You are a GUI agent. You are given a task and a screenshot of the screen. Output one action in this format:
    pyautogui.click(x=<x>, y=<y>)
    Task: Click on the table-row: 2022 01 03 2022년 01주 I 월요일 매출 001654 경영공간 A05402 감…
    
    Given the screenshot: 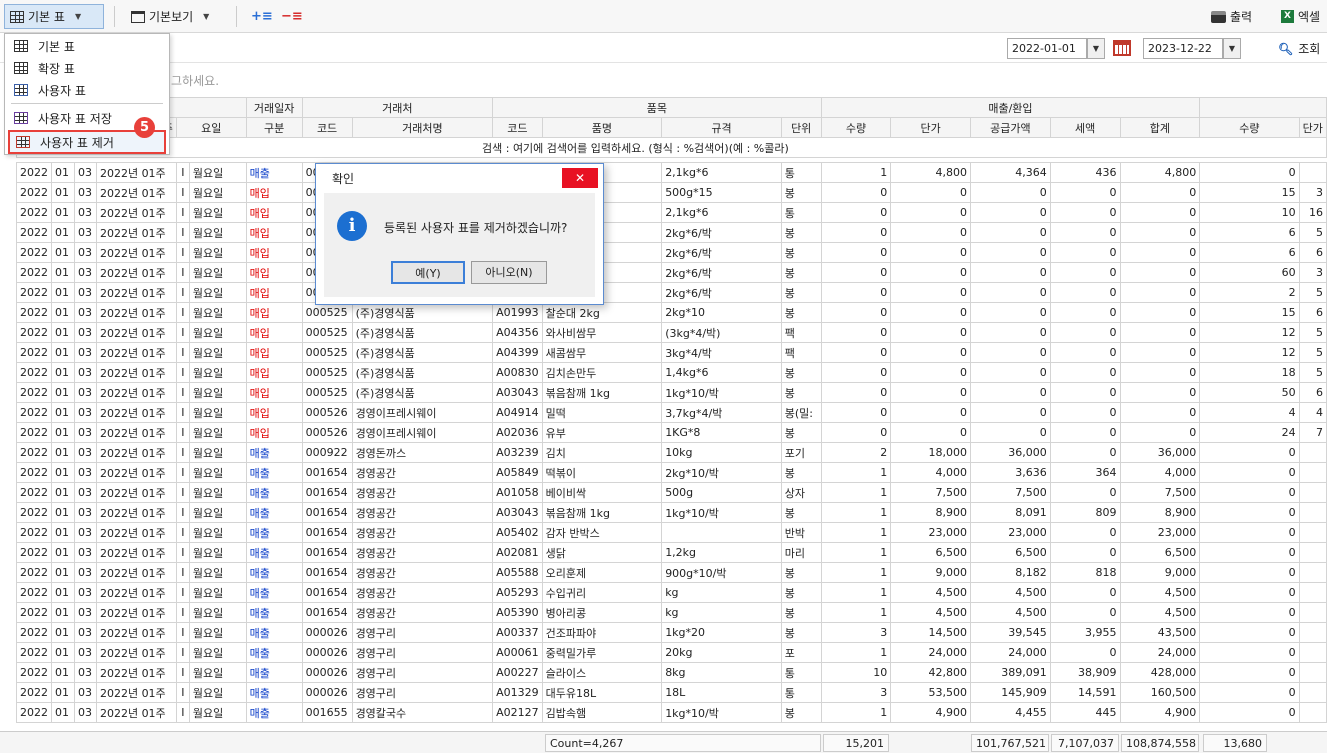 What is the action you would take?
    pyautogui.click(x=671, y=532)
    